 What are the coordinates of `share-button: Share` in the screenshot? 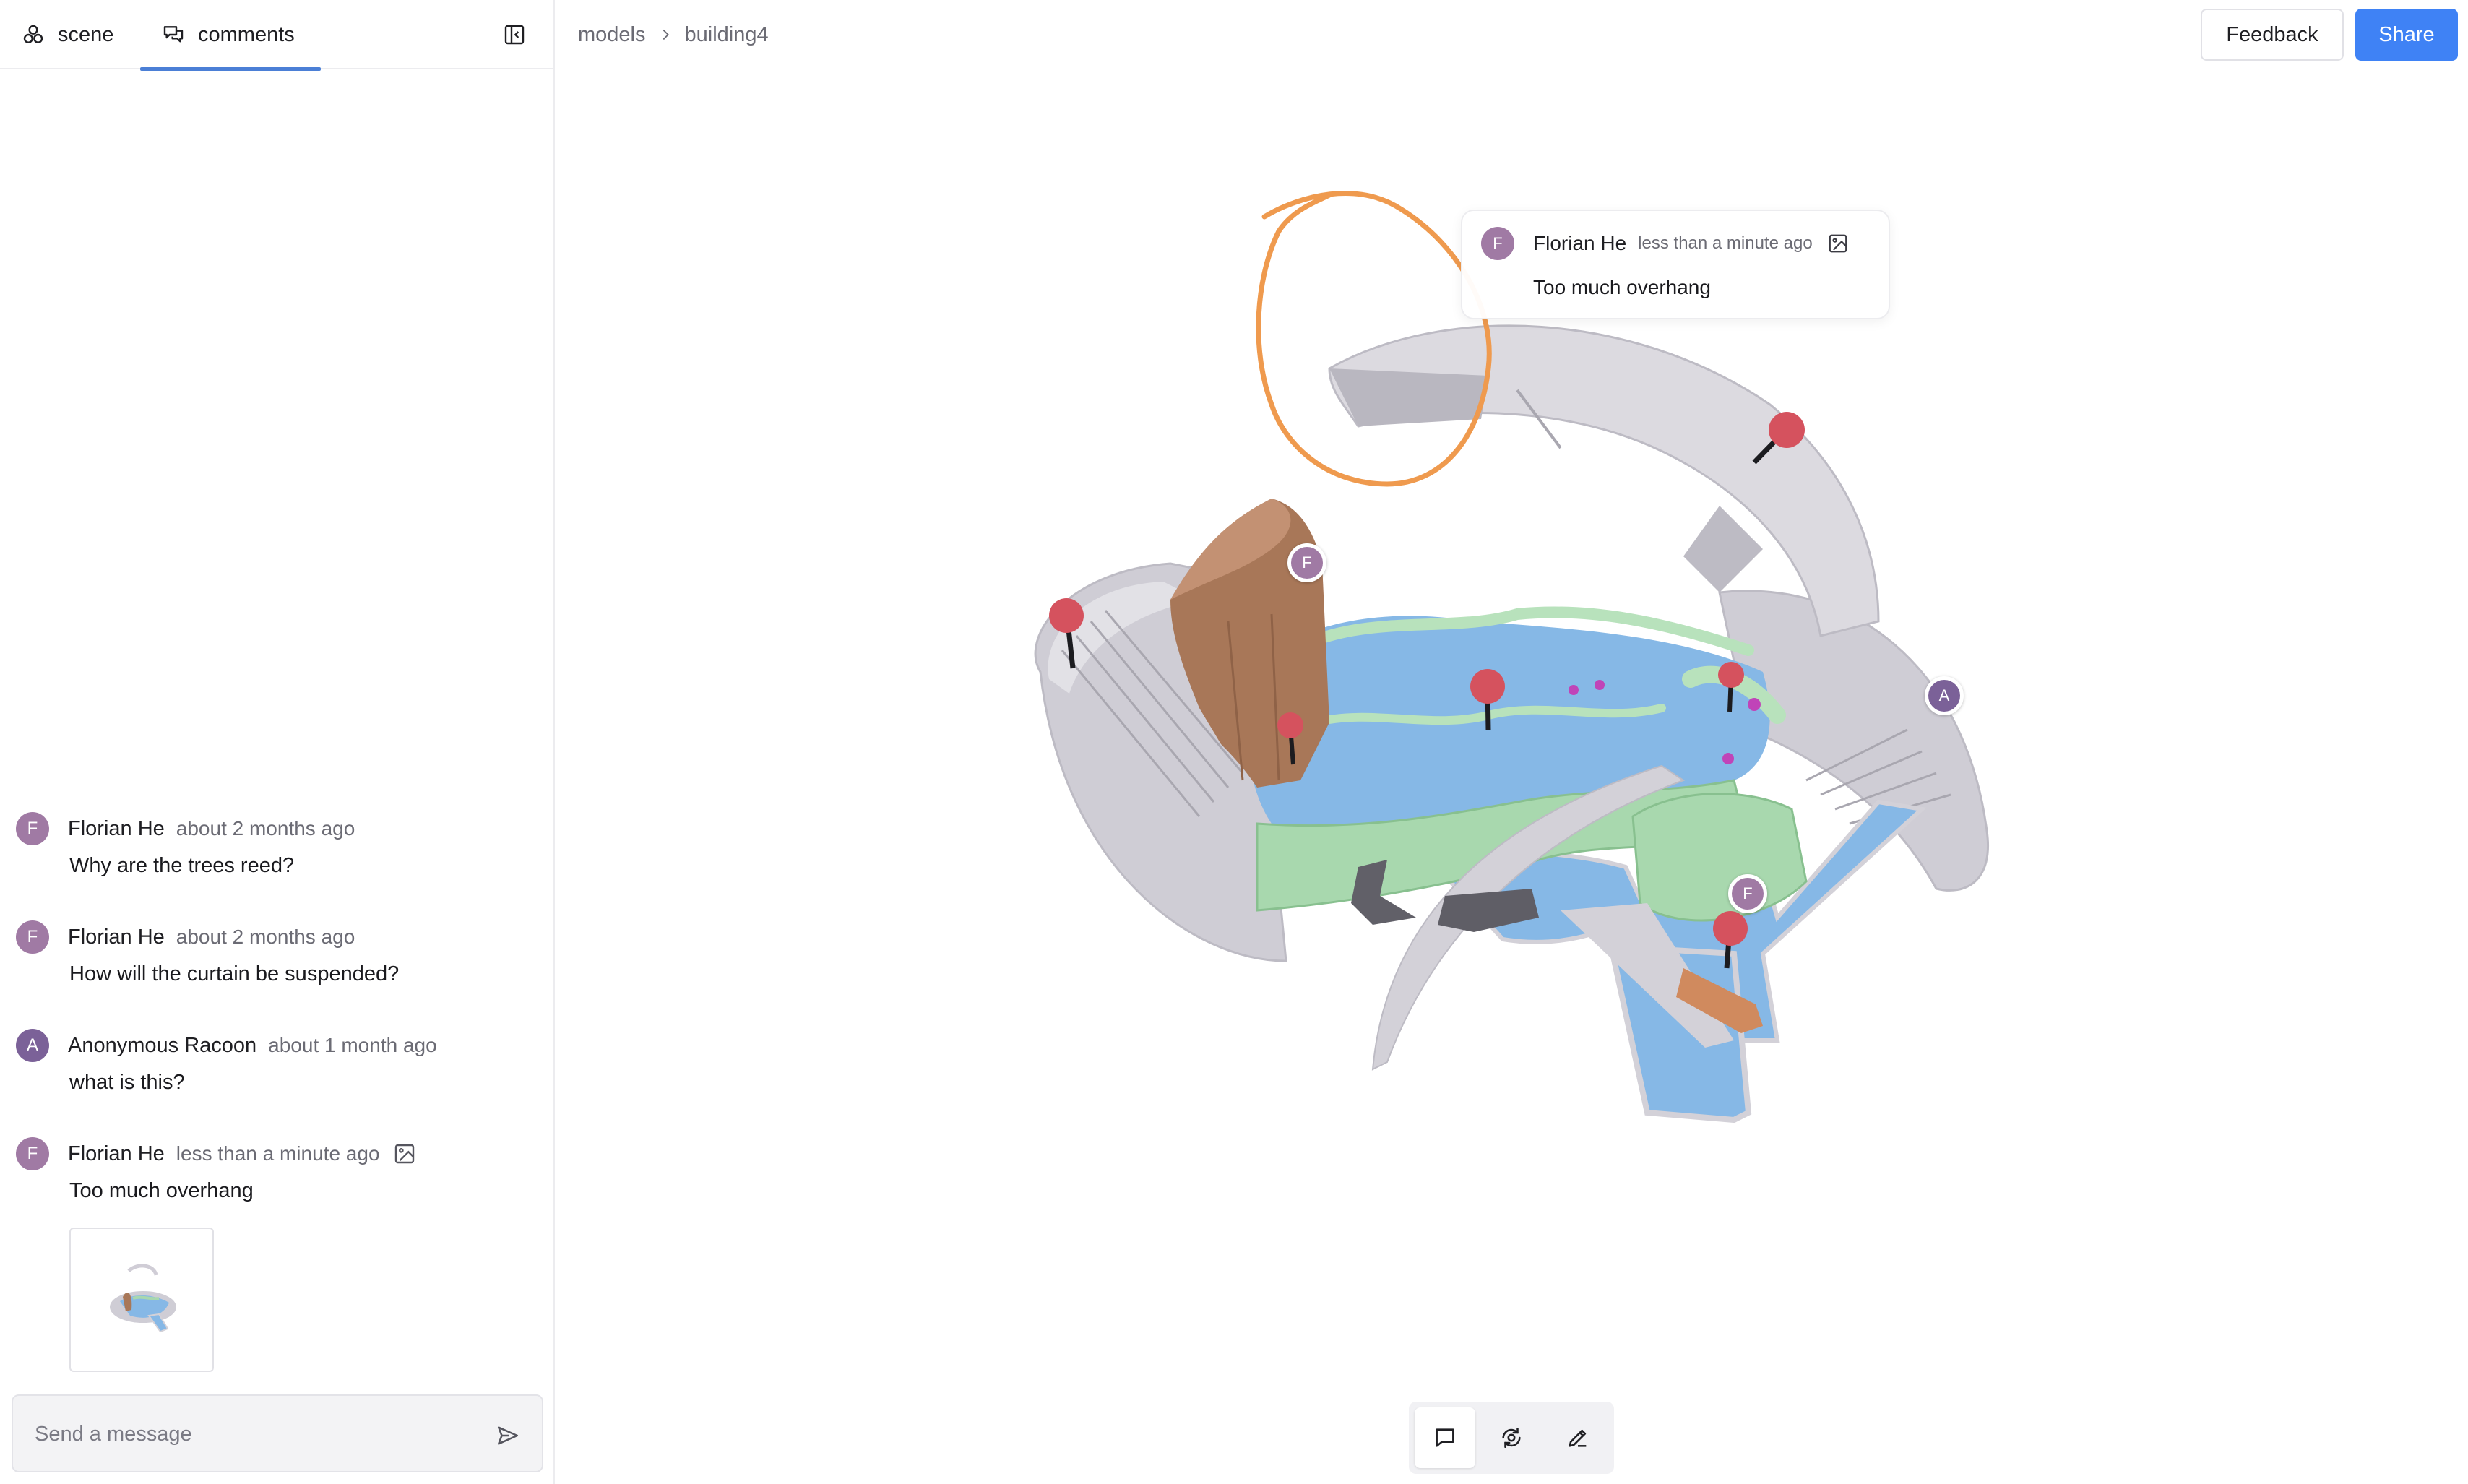 It's located at (2406, 35).